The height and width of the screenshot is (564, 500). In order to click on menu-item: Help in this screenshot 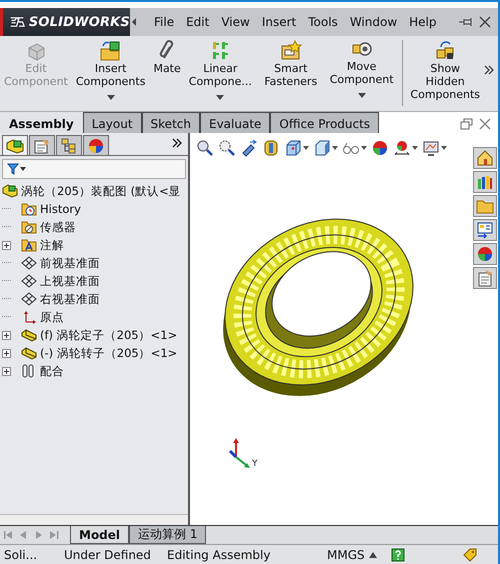, I will do `click(422, 22)`.